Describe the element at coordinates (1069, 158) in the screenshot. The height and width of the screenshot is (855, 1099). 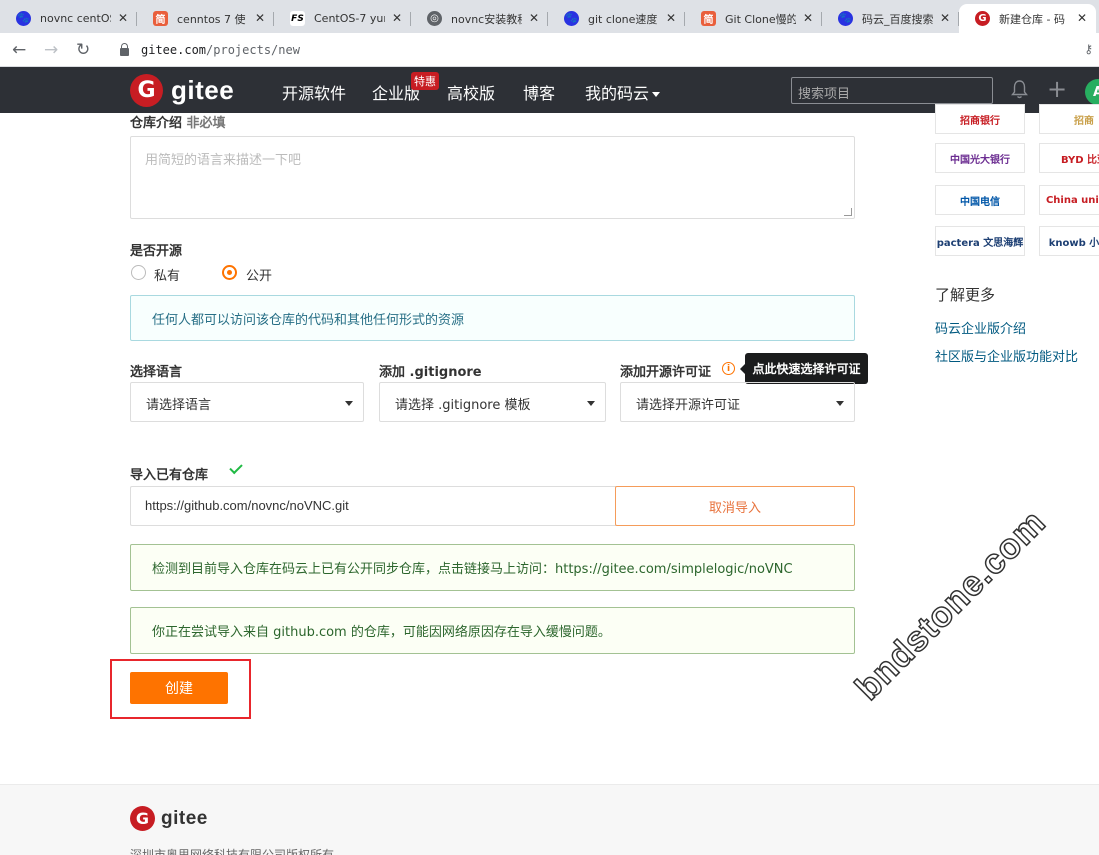
I see `partner-logo: BYD 比亚` at that location.